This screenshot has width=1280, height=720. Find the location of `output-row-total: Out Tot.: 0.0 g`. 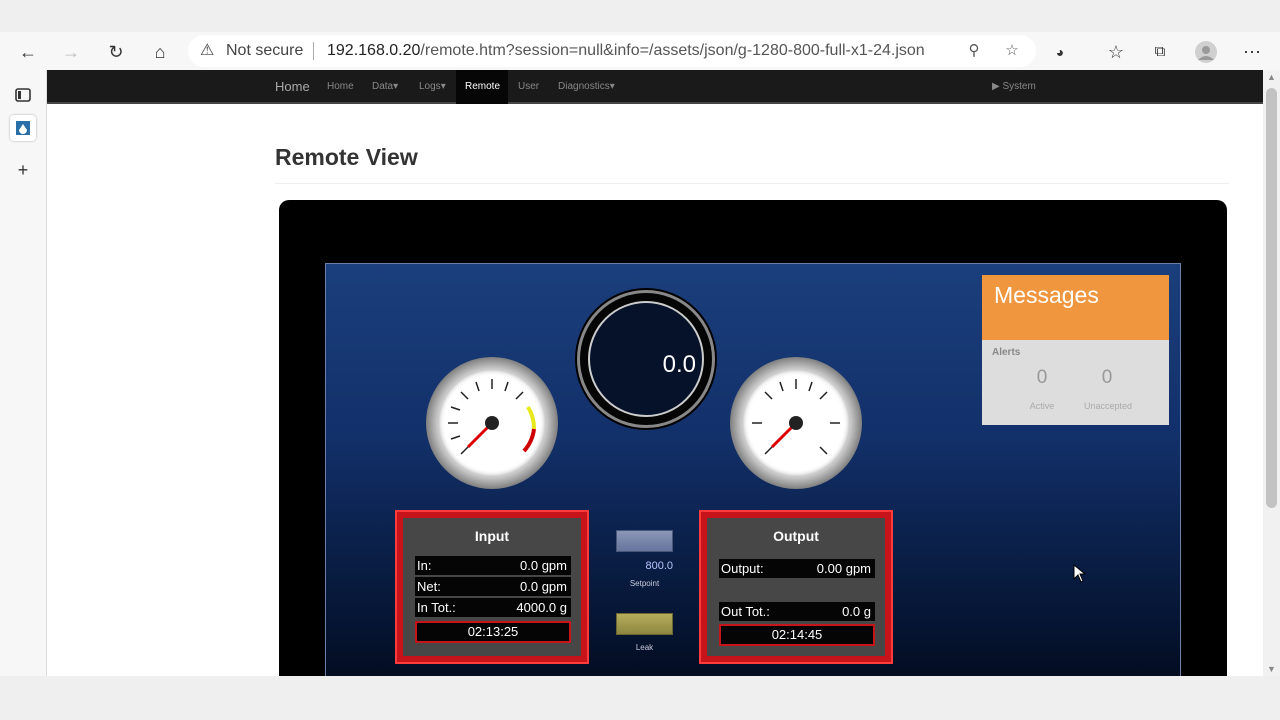

output-row-total: Out Tot.: 0.0 g is located at coordinates (797, 611).